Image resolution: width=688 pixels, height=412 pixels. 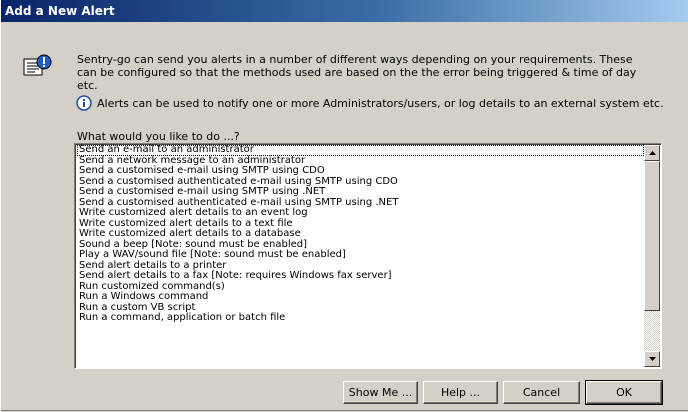 I want to click on question-label: What would you like to do ...?, so click(x=158, y=136).